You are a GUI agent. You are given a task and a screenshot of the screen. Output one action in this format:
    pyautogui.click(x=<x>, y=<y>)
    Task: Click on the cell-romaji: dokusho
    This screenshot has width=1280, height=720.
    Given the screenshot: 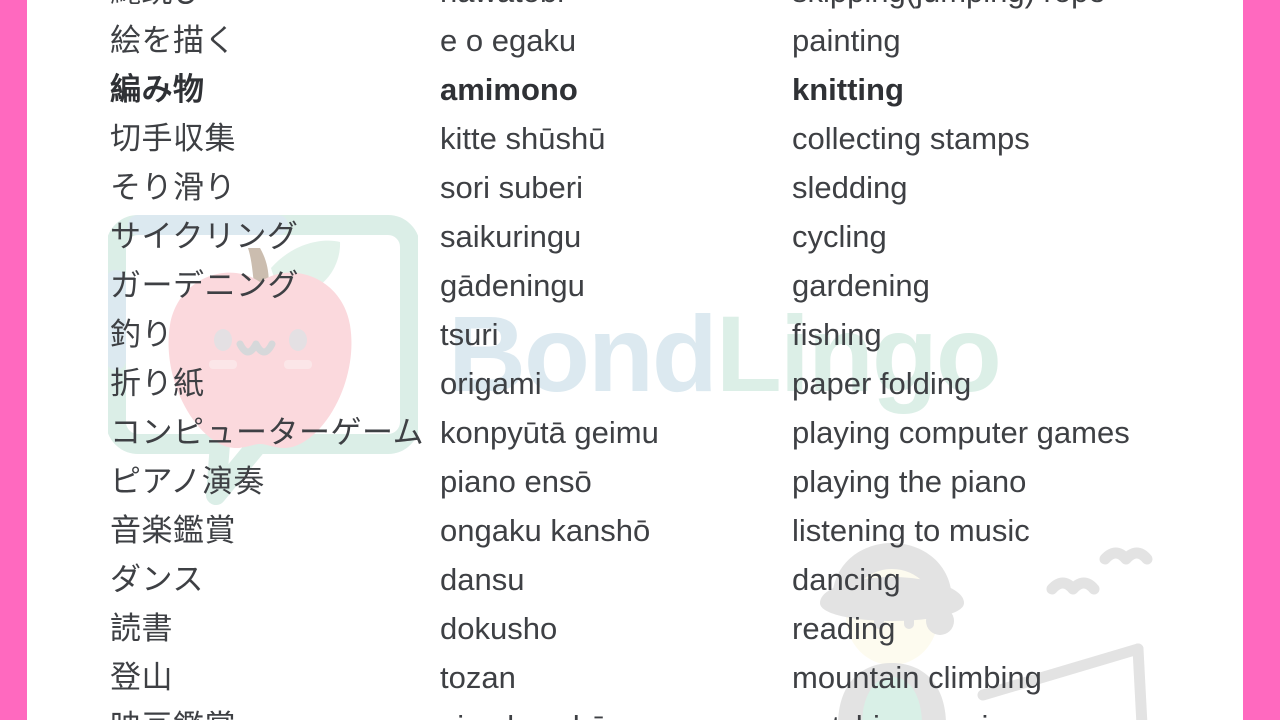 What is the action you would take?
    pyautogui.click(x=499, y=628)
    